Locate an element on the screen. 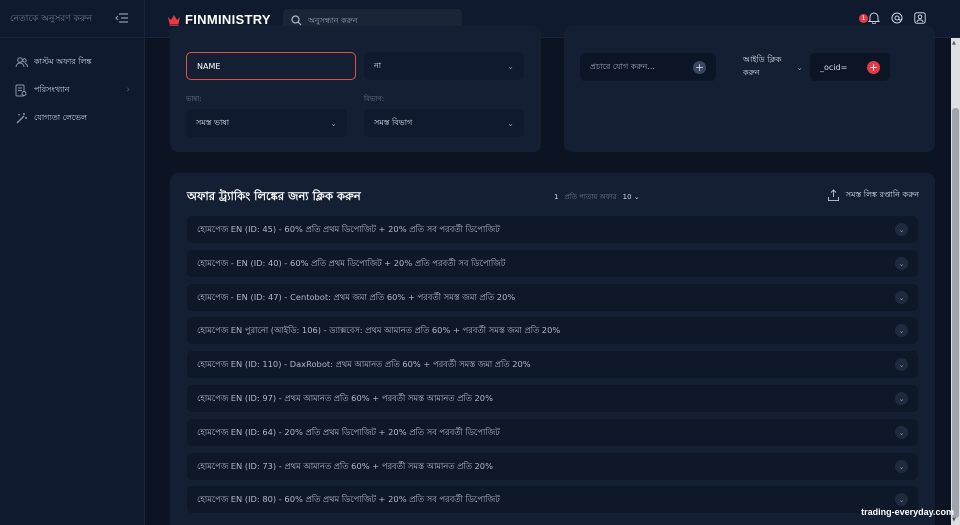 Image resolution: width=960 pixels, height=525 pixels. click-id-select: আইডি ক্লিক করুন ⌄ is located at coordinates (770, 67).